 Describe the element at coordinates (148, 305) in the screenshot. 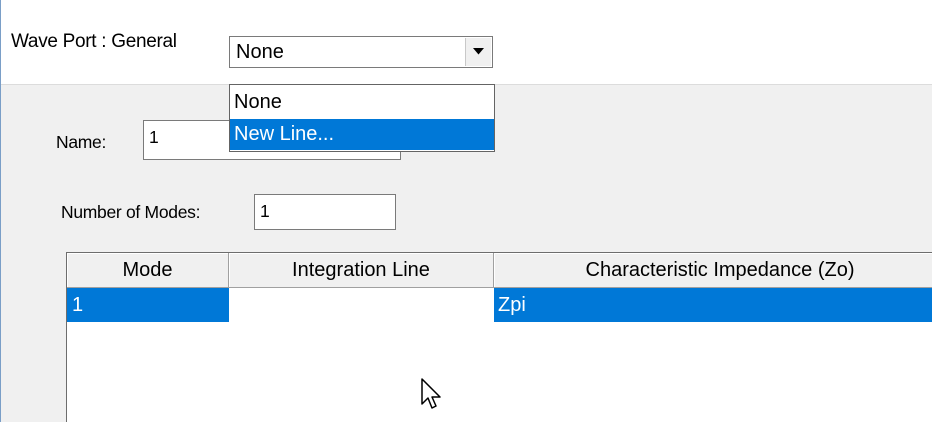

I see `cell-mode: 1` at that location.